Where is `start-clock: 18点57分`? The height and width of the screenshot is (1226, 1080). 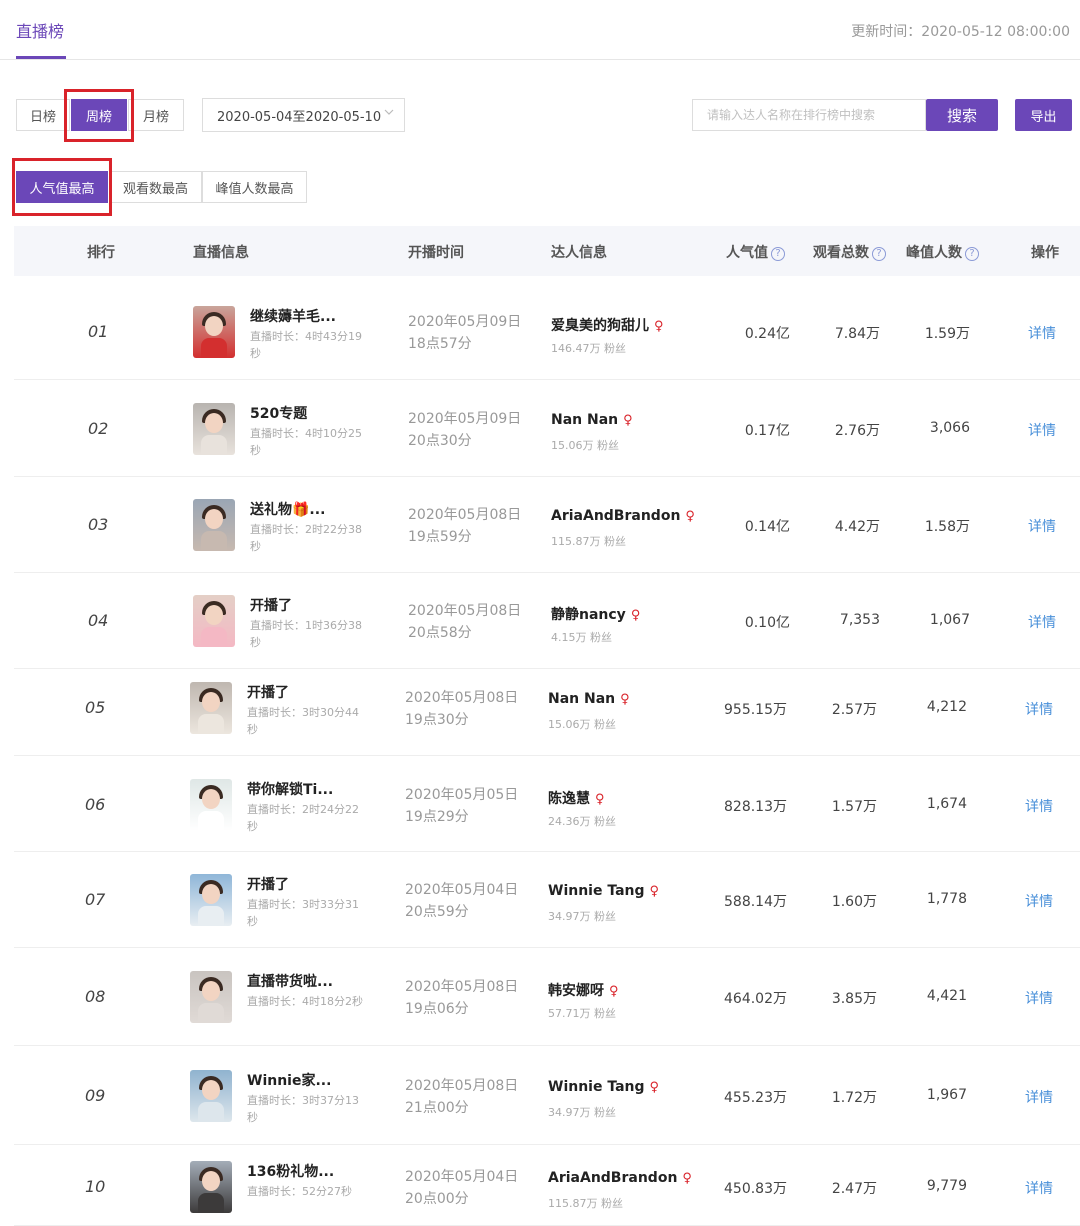 start-clock: 18点57分 is located at coordinates (440, 344).